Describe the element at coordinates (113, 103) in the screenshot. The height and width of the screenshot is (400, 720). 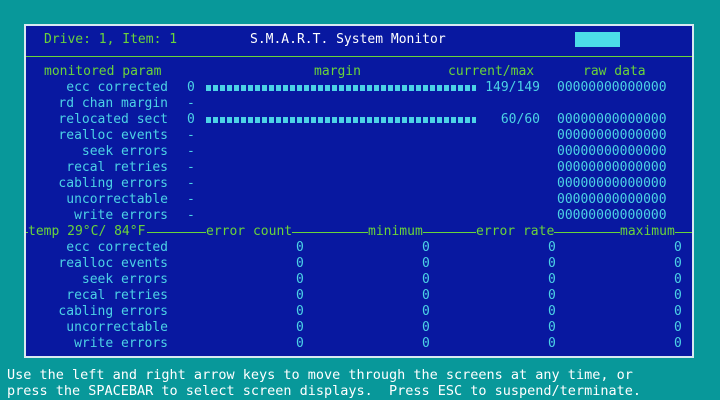
I see `param-label: rd chan margin` at that location.